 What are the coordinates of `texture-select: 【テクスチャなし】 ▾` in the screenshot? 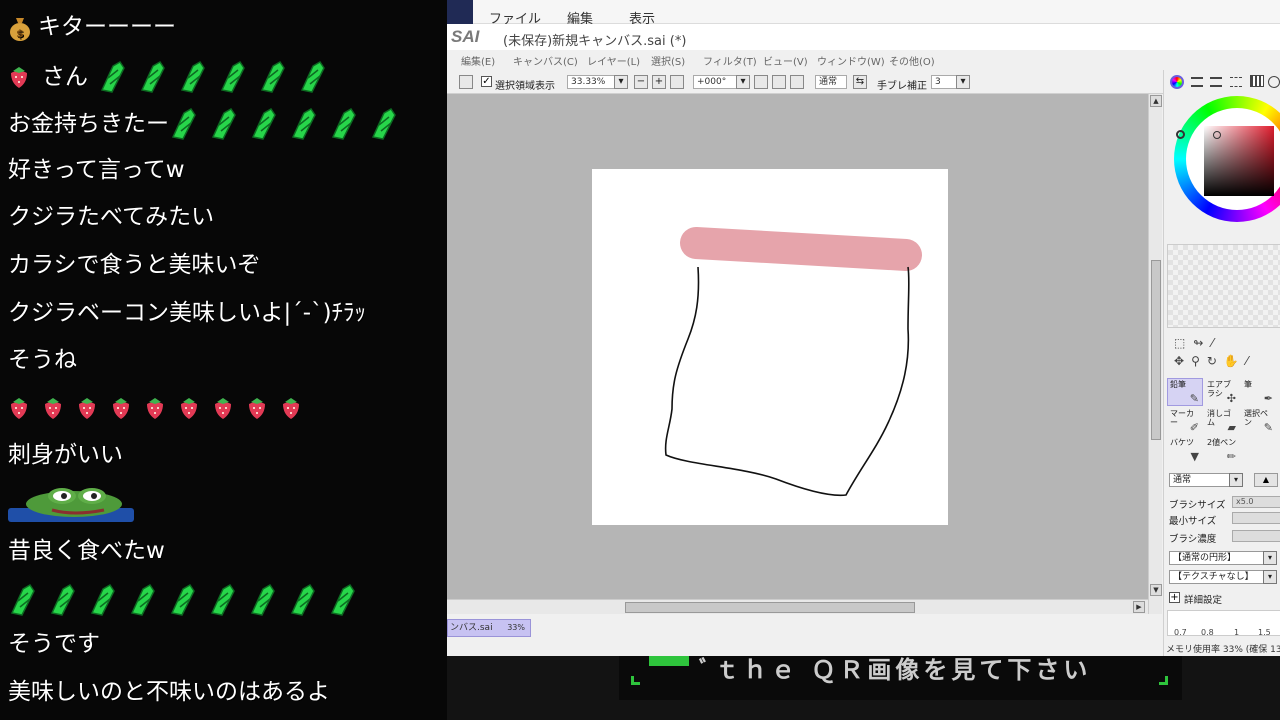 It's located at (1223, 577).